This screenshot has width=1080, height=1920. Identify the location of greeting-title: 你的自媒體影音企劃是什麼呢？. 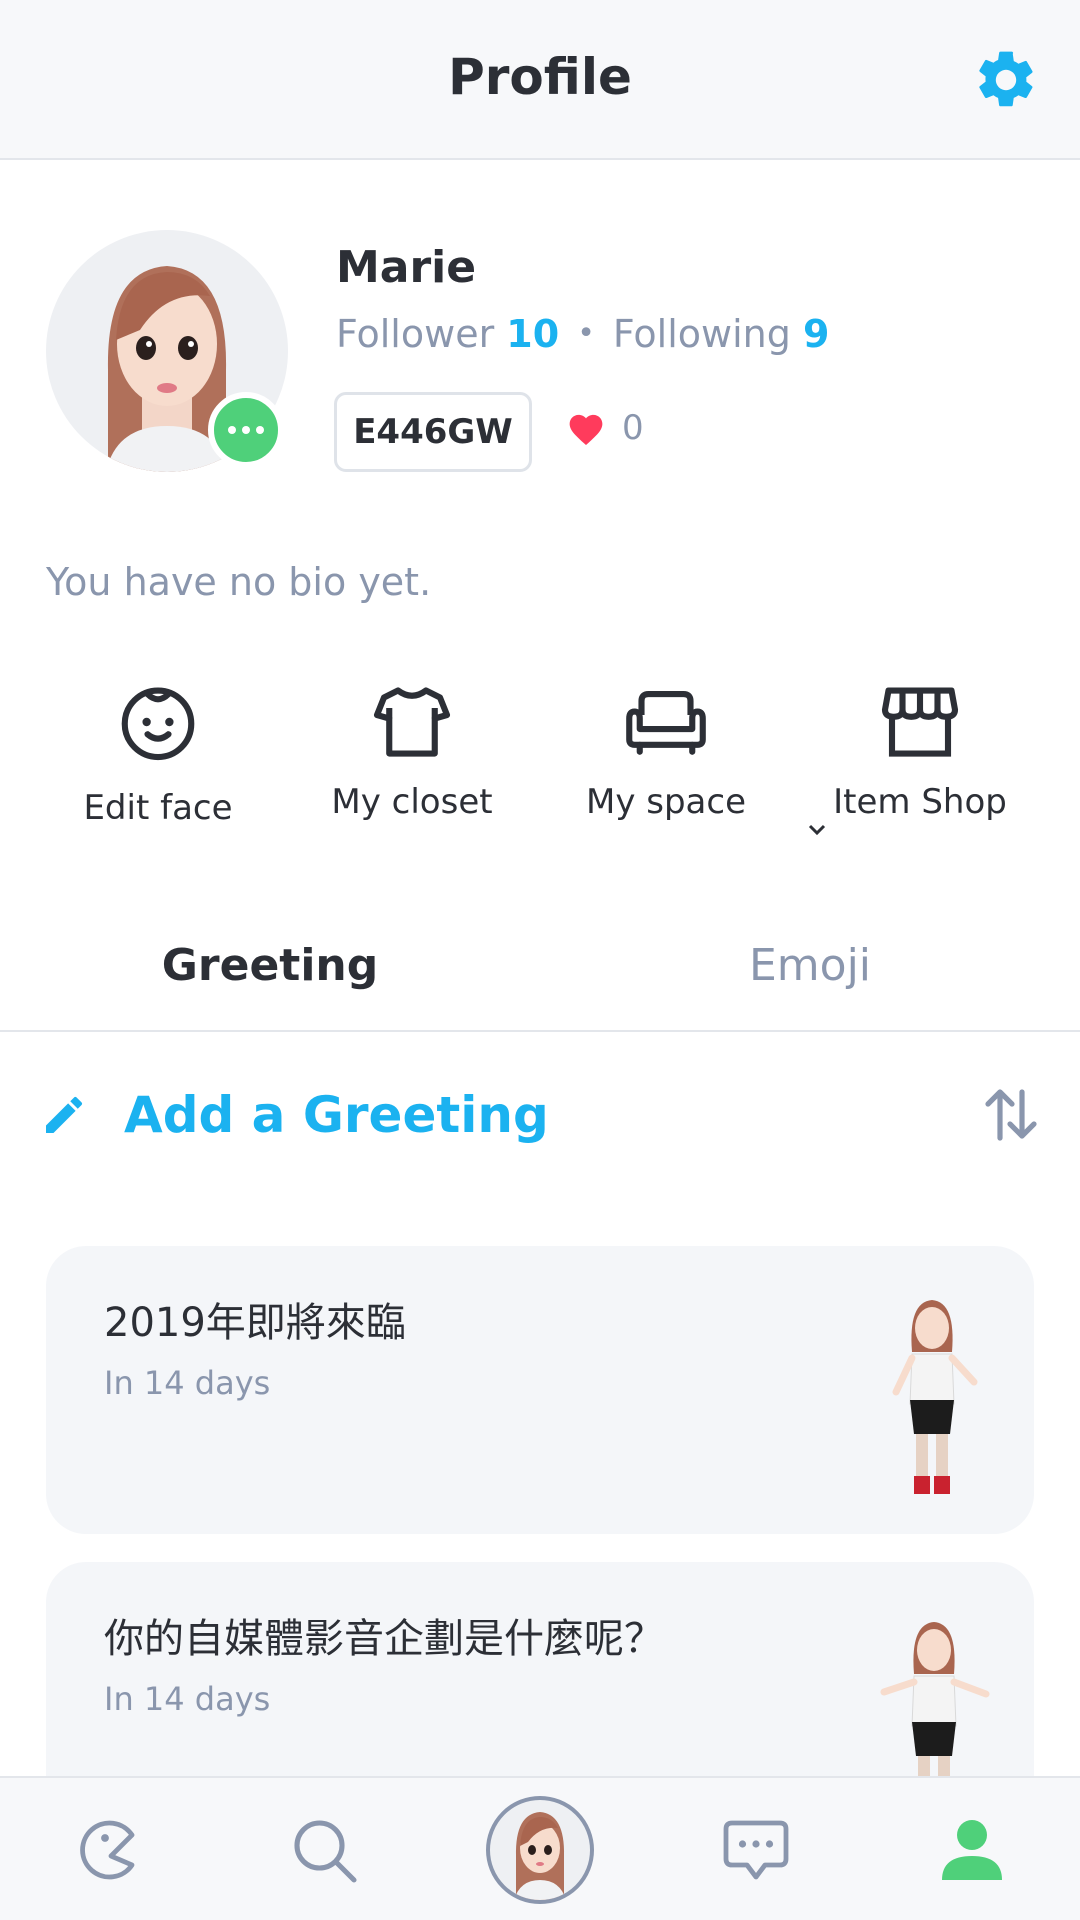
(384, 1639).